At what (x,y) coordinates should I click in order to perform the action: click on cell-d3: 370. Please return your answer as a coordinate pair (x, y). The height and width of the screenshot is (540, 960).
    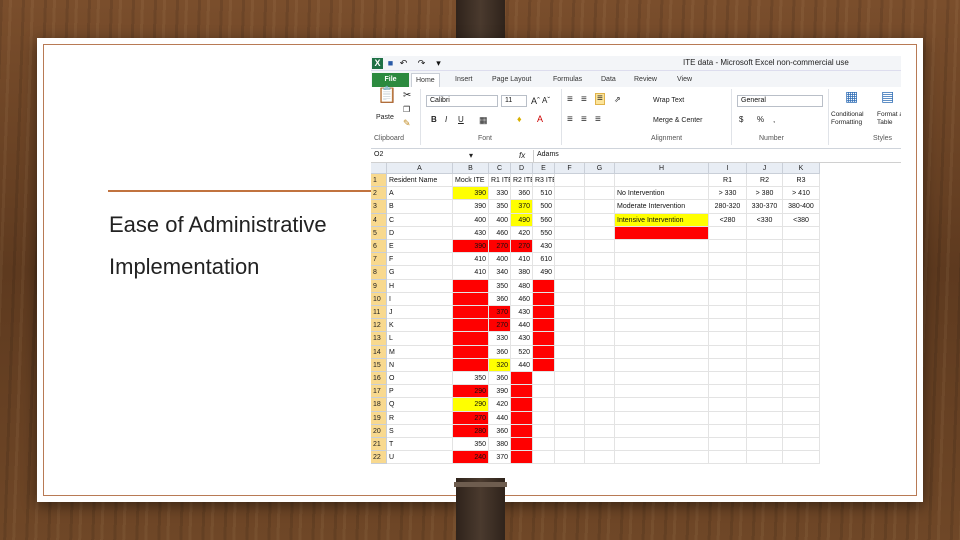
    Looking at the image, I should click on (522, 207).